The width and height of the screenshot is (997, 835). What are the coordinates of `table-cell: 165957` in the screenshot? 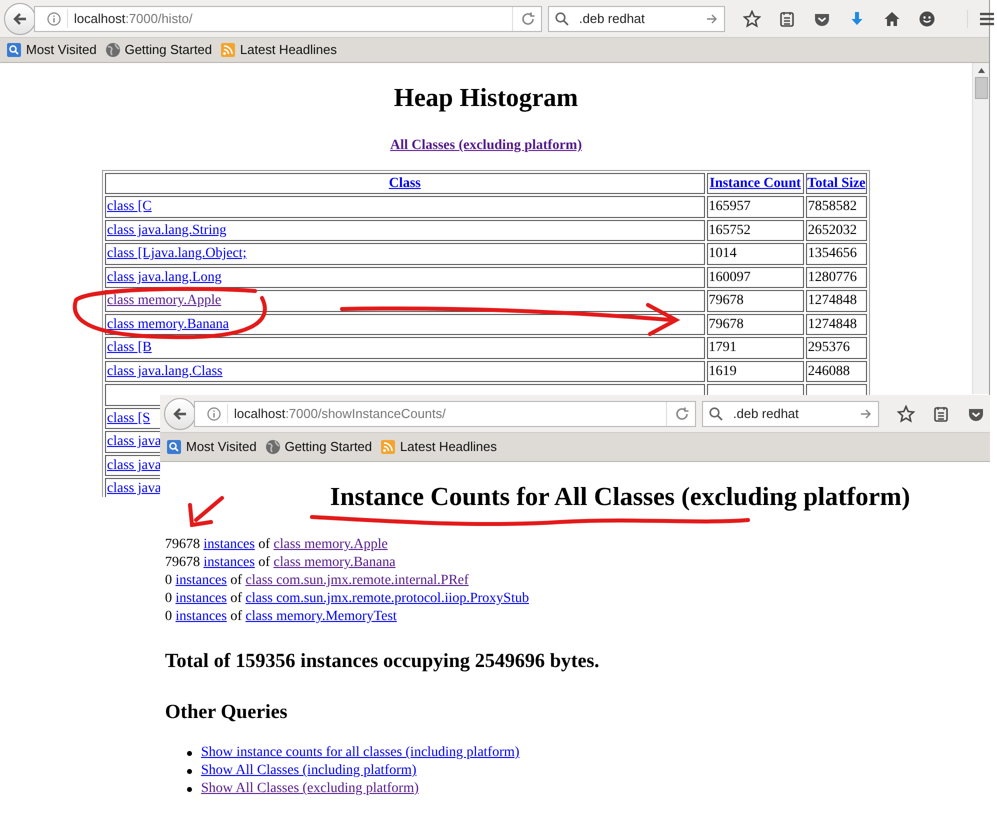 It's located at (729, 206).